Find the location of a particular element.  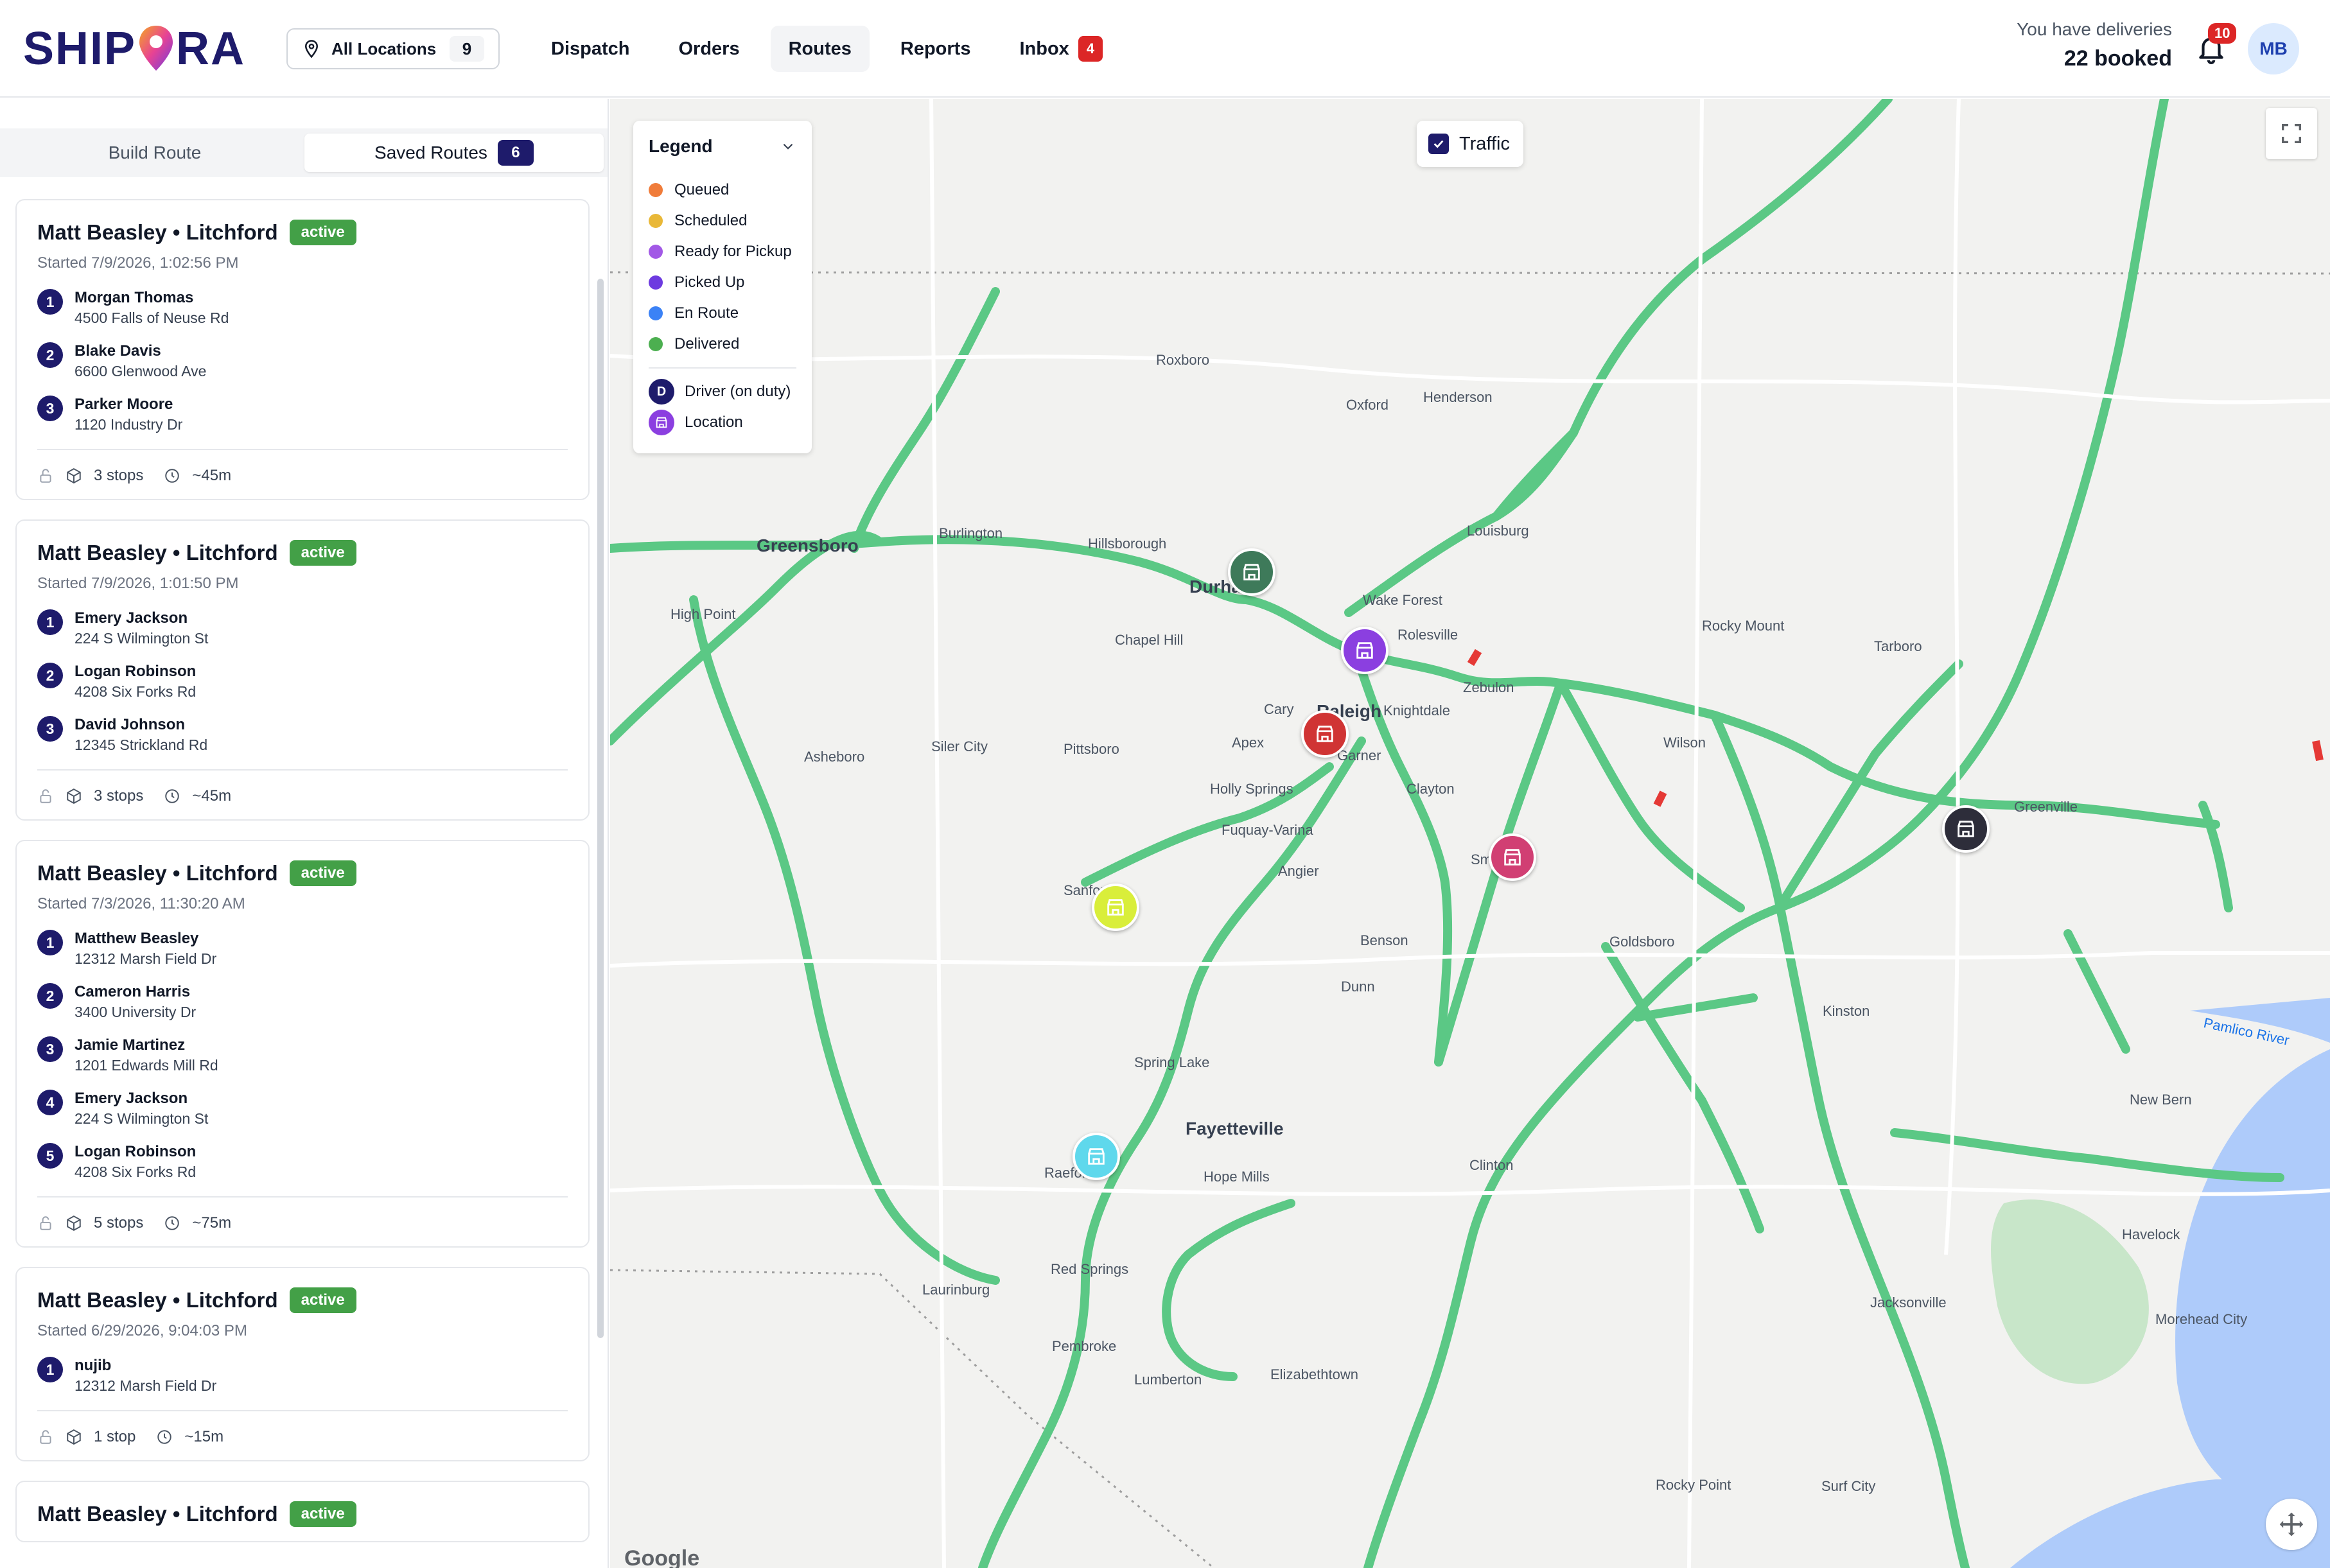

legend-status-label: Ready for Pickup is located at coordinates (733, 252).